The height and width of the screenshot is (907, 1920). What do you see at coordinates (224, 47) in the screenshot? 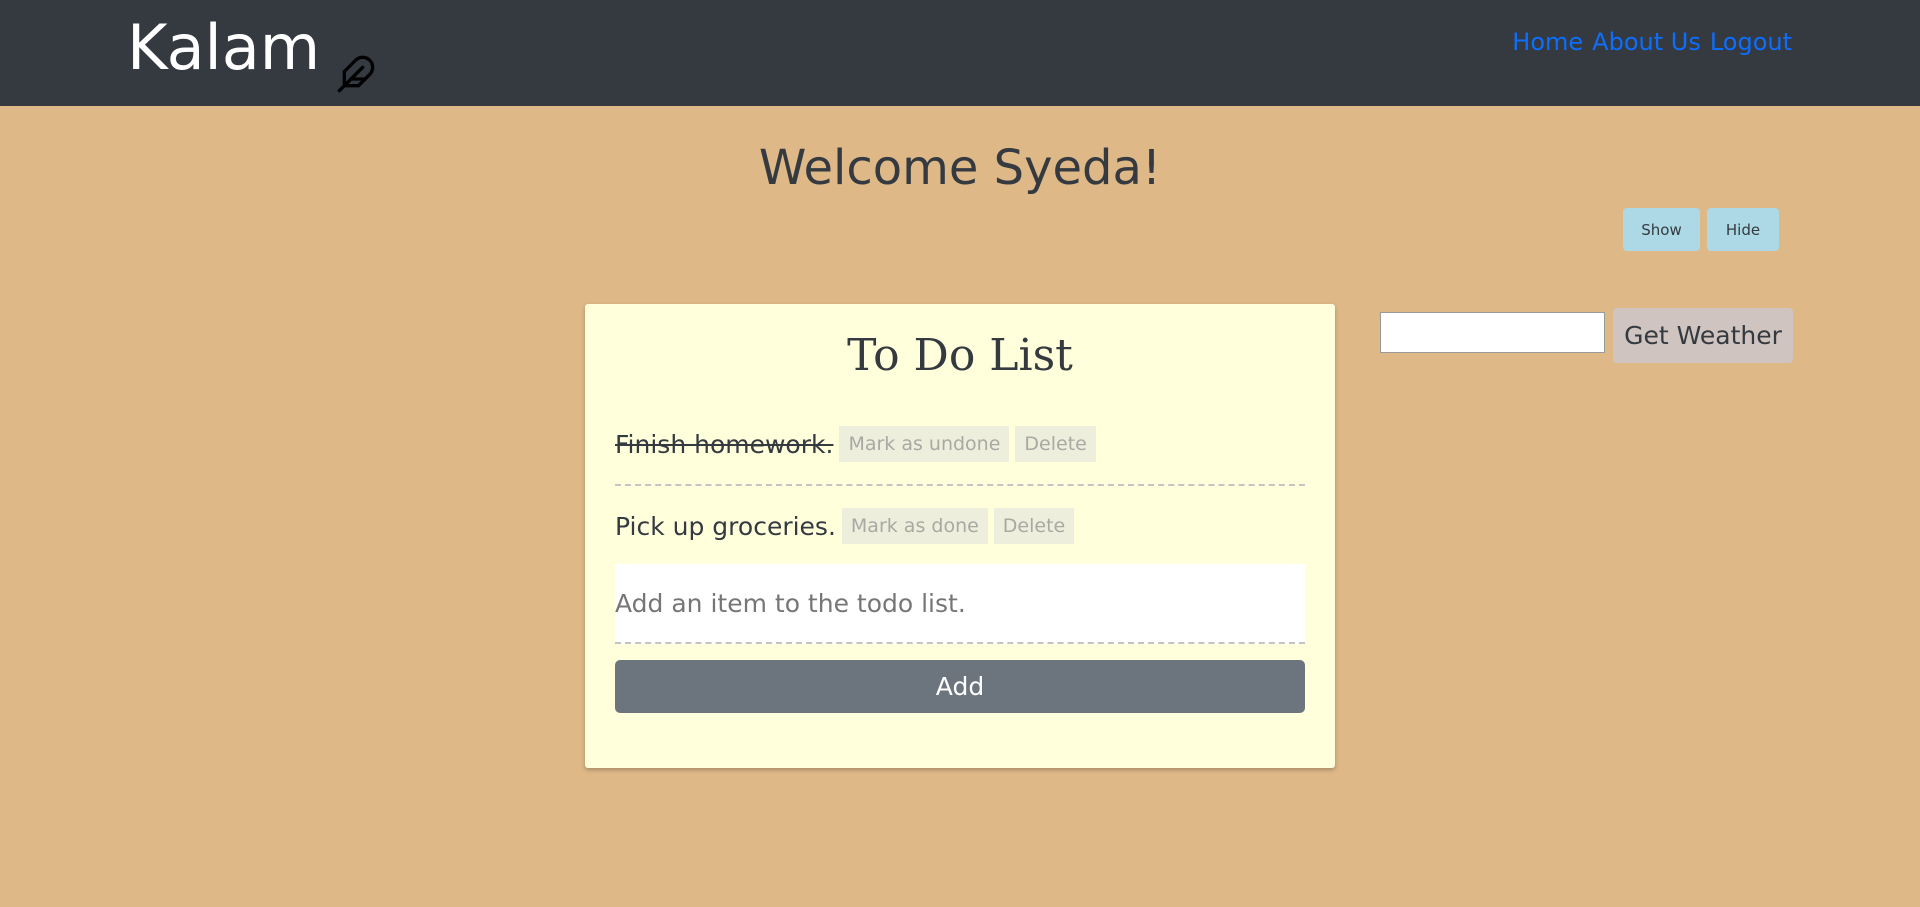
I see `brand-name: Kalam` at bounding box center [224, 47].